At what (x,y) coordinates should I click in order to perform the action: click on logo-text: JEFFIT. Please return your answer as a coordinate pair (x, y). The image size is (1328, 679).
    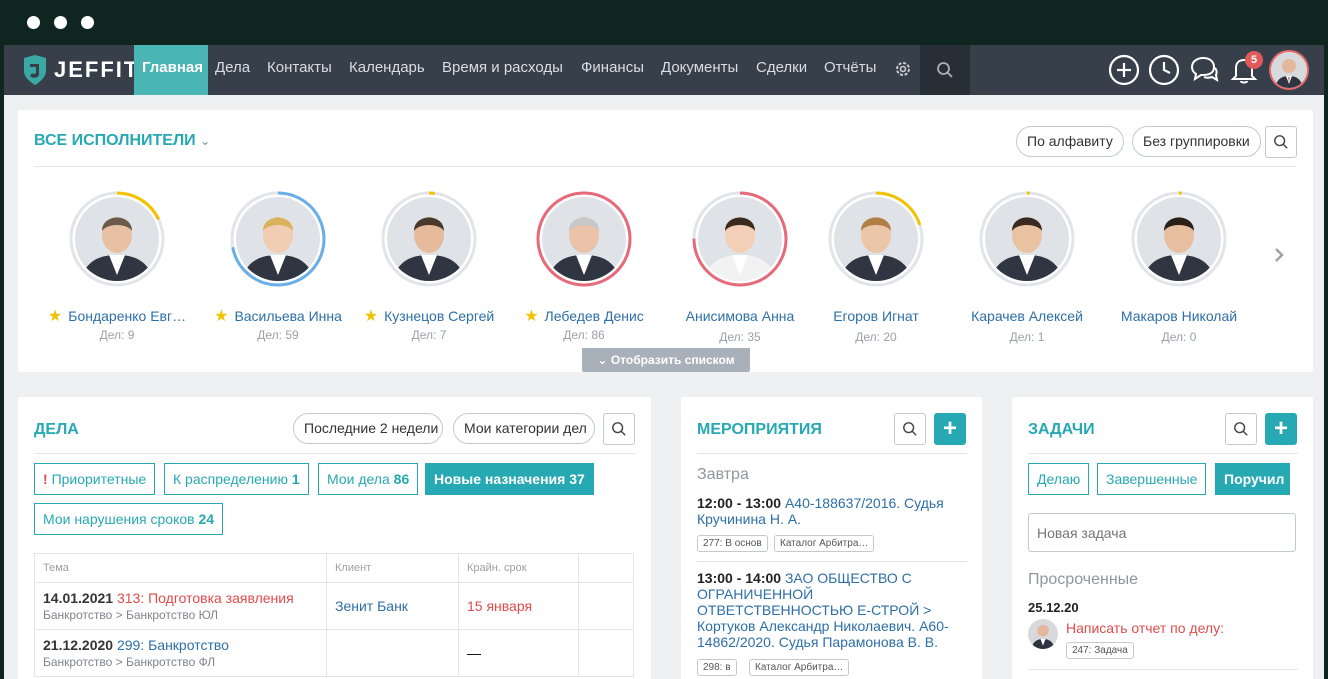
    Looking at the image, I should click on (97, 69).